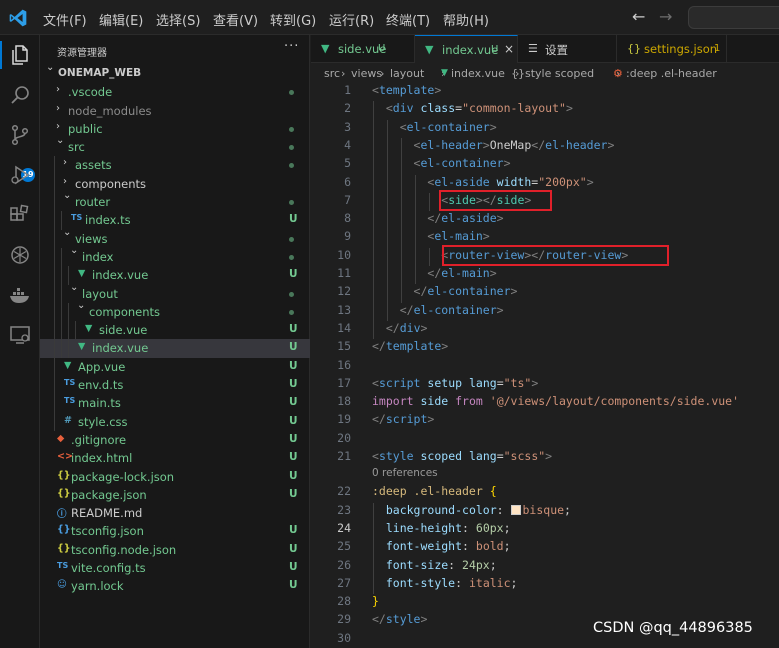 This screenshot has width=779, height=648. Describe the element at coordinates (417, 564) in the screenshot. I see `code-token: font-size` at that location.